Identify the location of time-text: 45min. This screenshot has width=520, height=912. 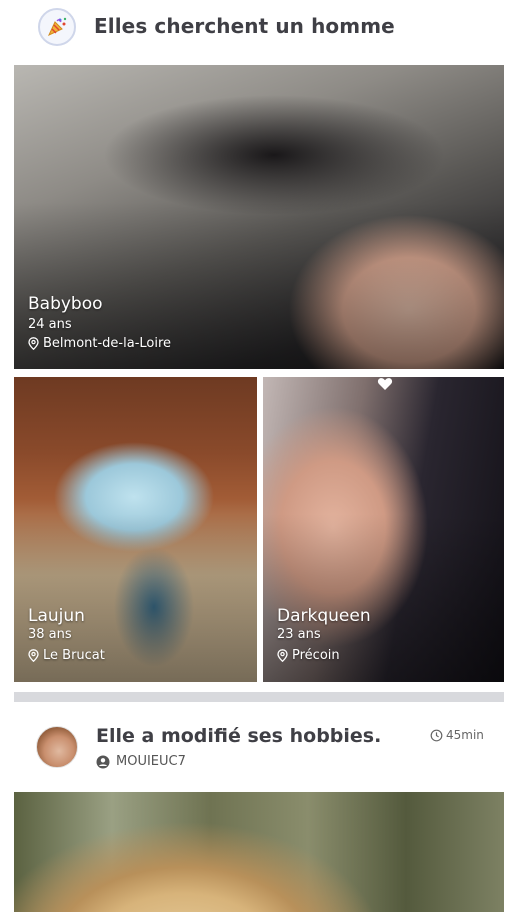
(465, 735).